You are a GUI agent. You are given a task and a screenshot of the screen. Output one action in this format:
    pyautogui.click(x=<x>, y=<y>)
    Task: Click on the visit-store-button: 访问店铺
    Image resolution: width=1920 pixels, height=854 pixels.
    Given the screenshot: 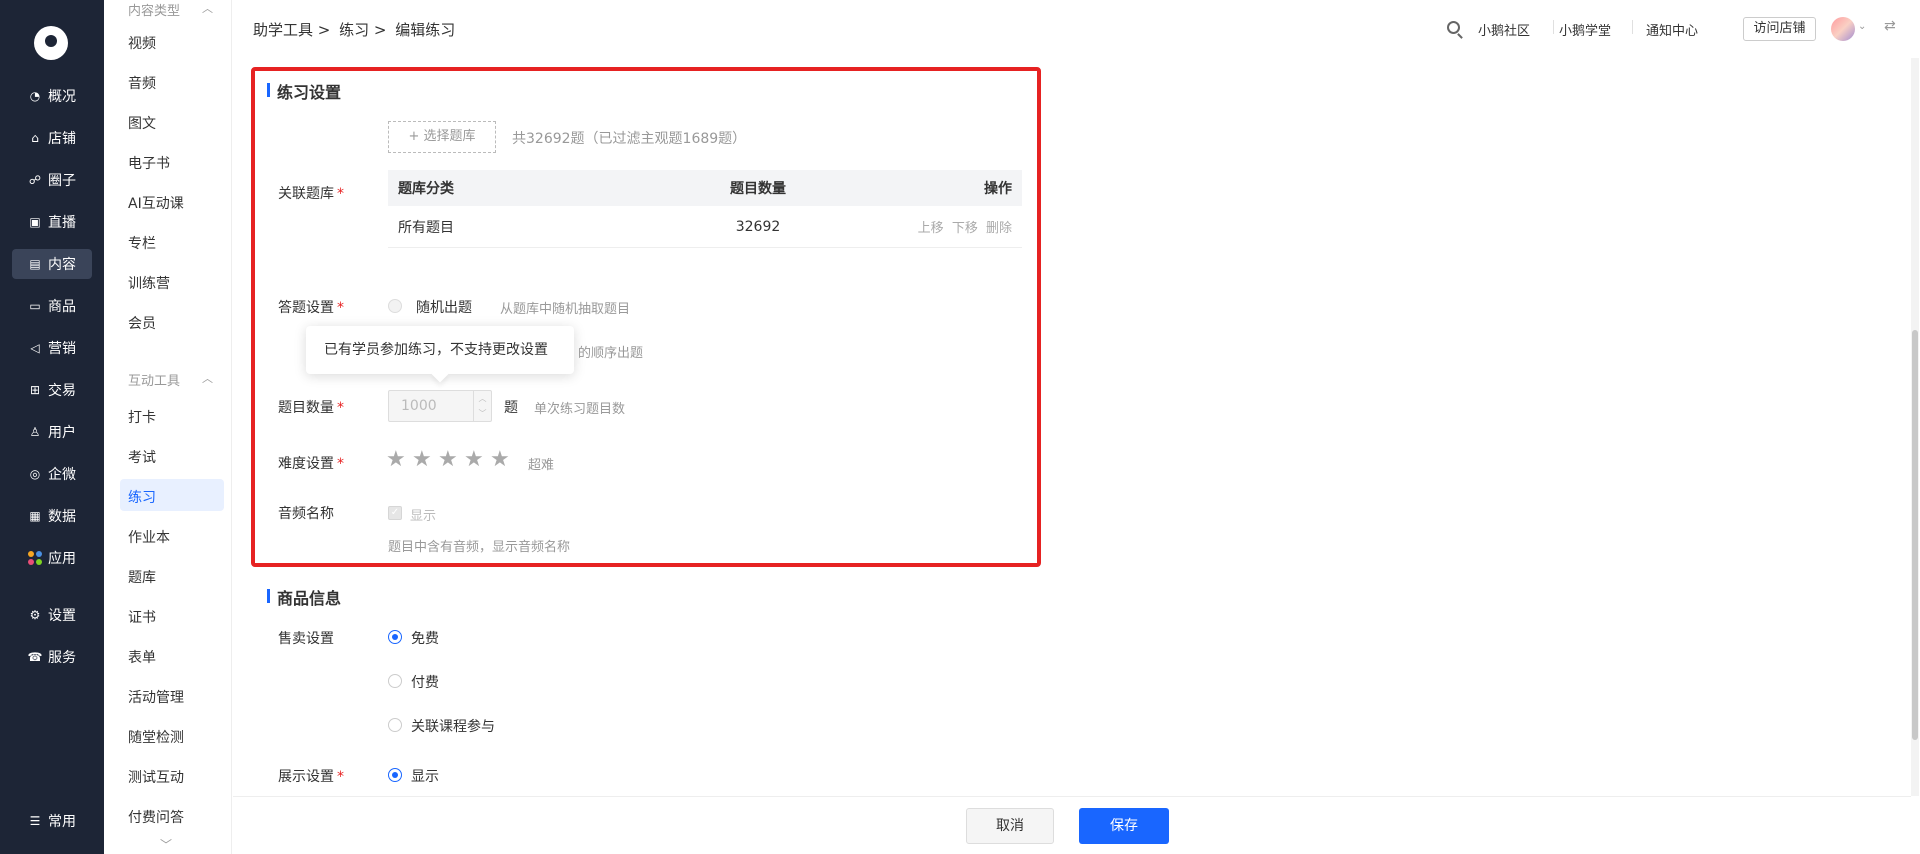 What is the action you would take?
    pyautogui.click(x=1779, y=29)
    